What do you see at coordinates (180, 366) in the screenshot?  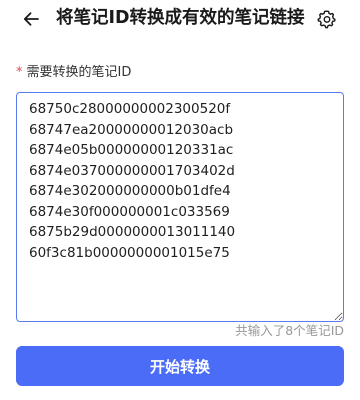 I see `start-convert-button: 开始转换` at bounding box center [180, 366].